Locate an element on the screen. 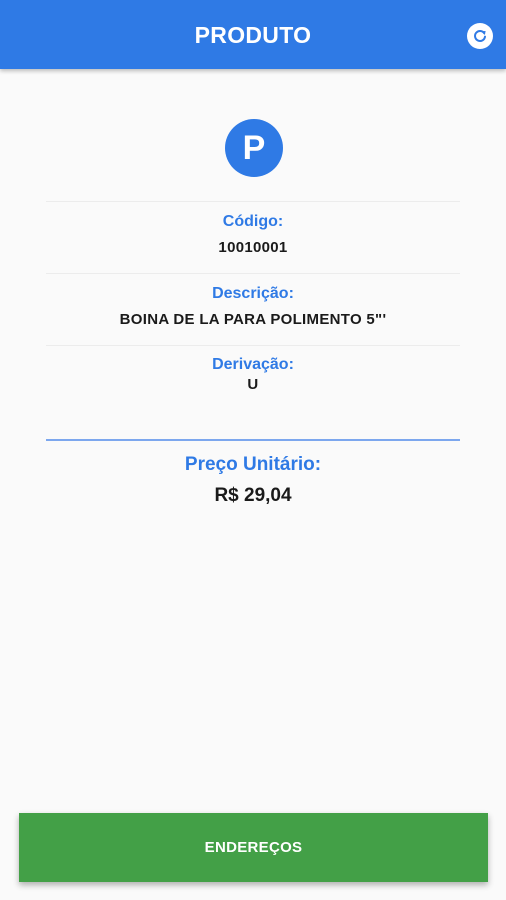 Image resolution: width=506 pixels, height=900 pixels. derivation-value: U is located at coordinates (253, 384).